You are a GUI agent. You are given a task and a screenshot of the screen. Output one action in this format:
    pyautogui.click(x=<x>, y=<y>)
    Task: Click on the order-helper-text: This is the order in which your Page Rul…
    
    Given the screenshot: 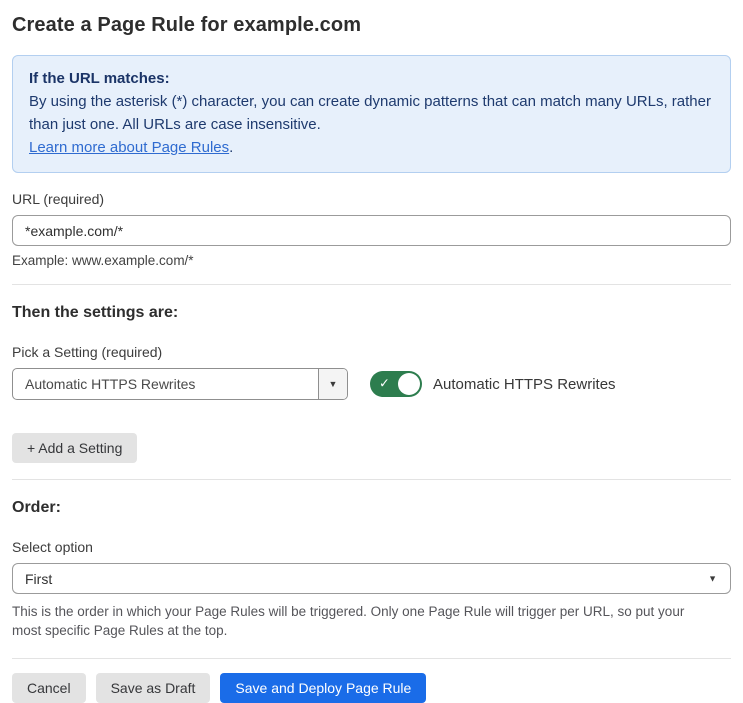 What is the action you would take?
    pyautogui.click(x=348, y=621)
    